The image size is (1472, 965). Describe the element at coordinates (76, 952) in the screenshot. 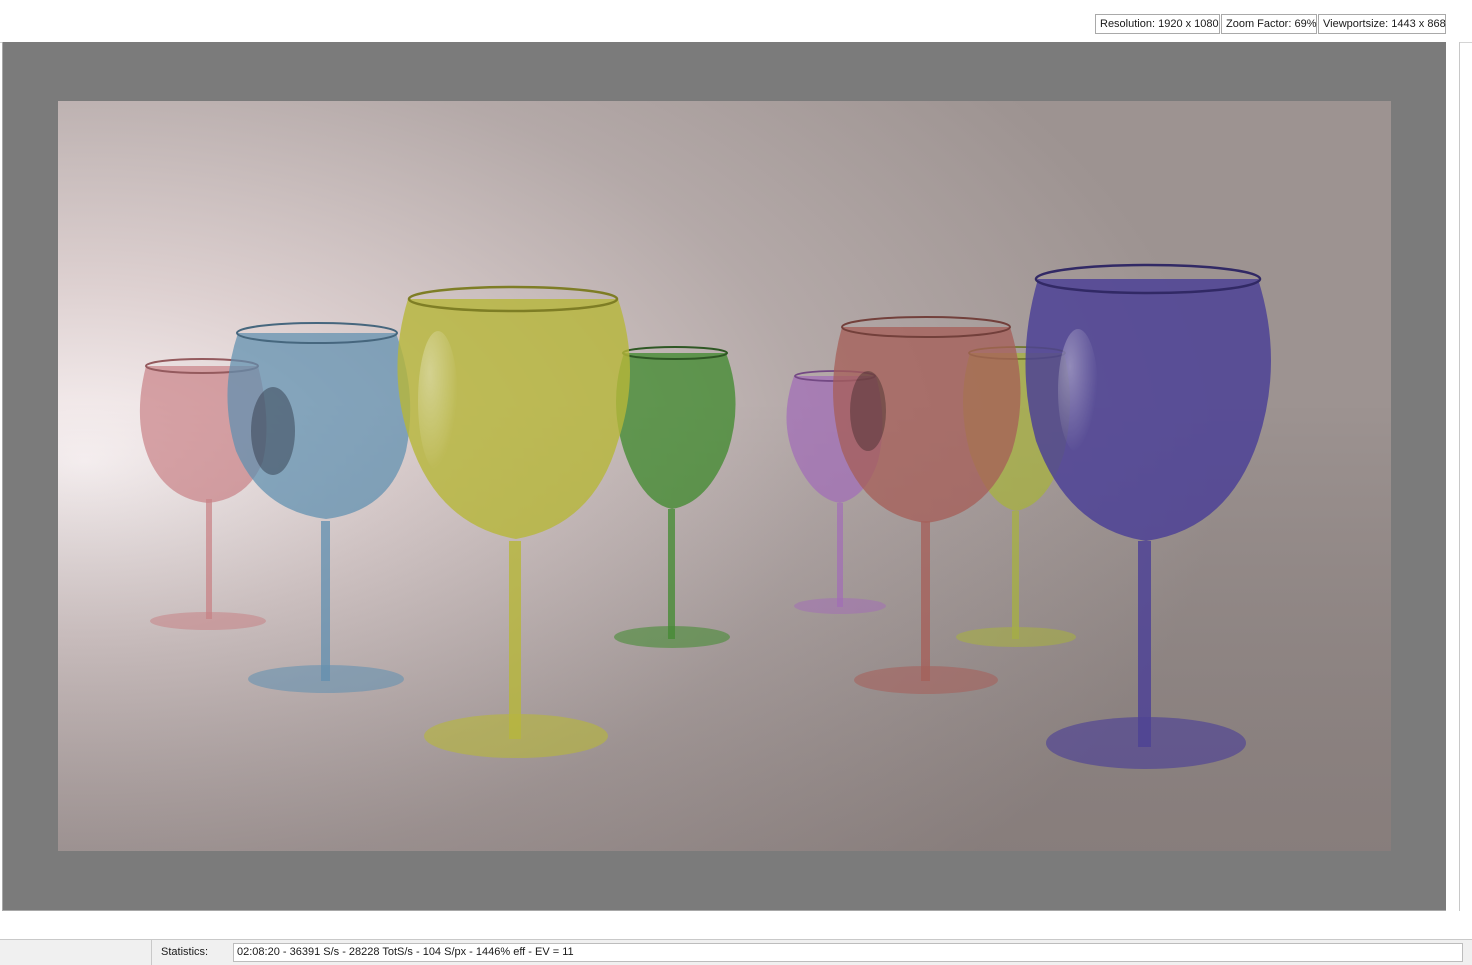

I see `status-segment-empty` at that location.